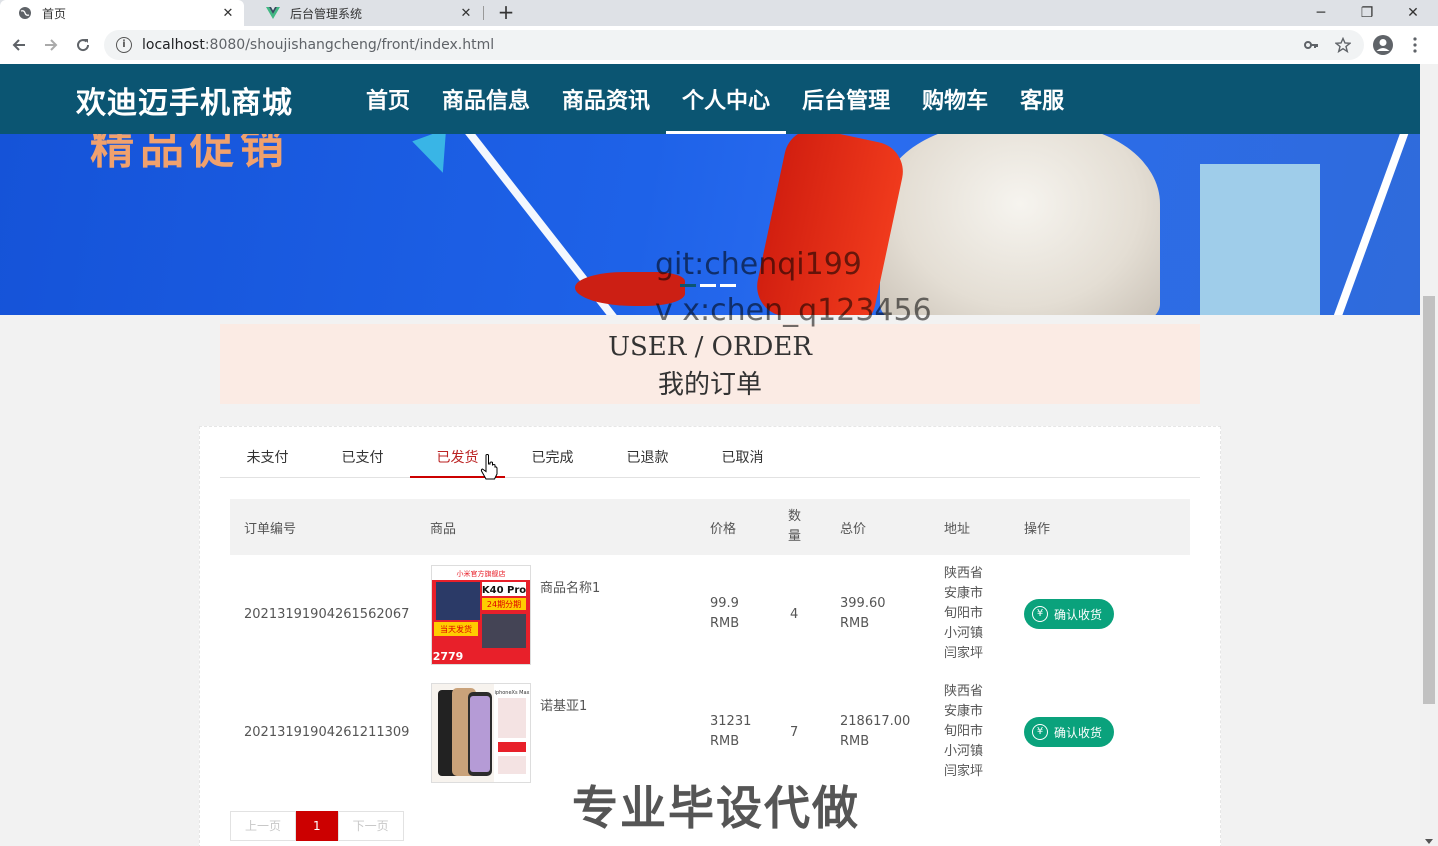  Describe the element at coordinates (124, 45) in the screenshot. I see `info-icon: i` at that location.